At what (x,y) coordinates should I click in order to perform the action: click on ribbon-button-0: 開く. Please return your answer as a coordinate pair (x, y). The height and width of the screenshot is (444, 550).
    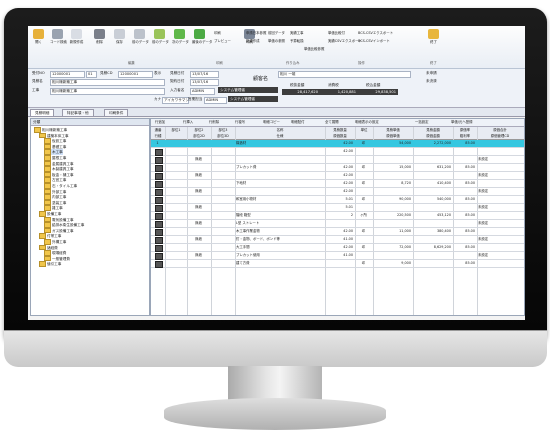
    Looking at the image, I should click on (38, 42).